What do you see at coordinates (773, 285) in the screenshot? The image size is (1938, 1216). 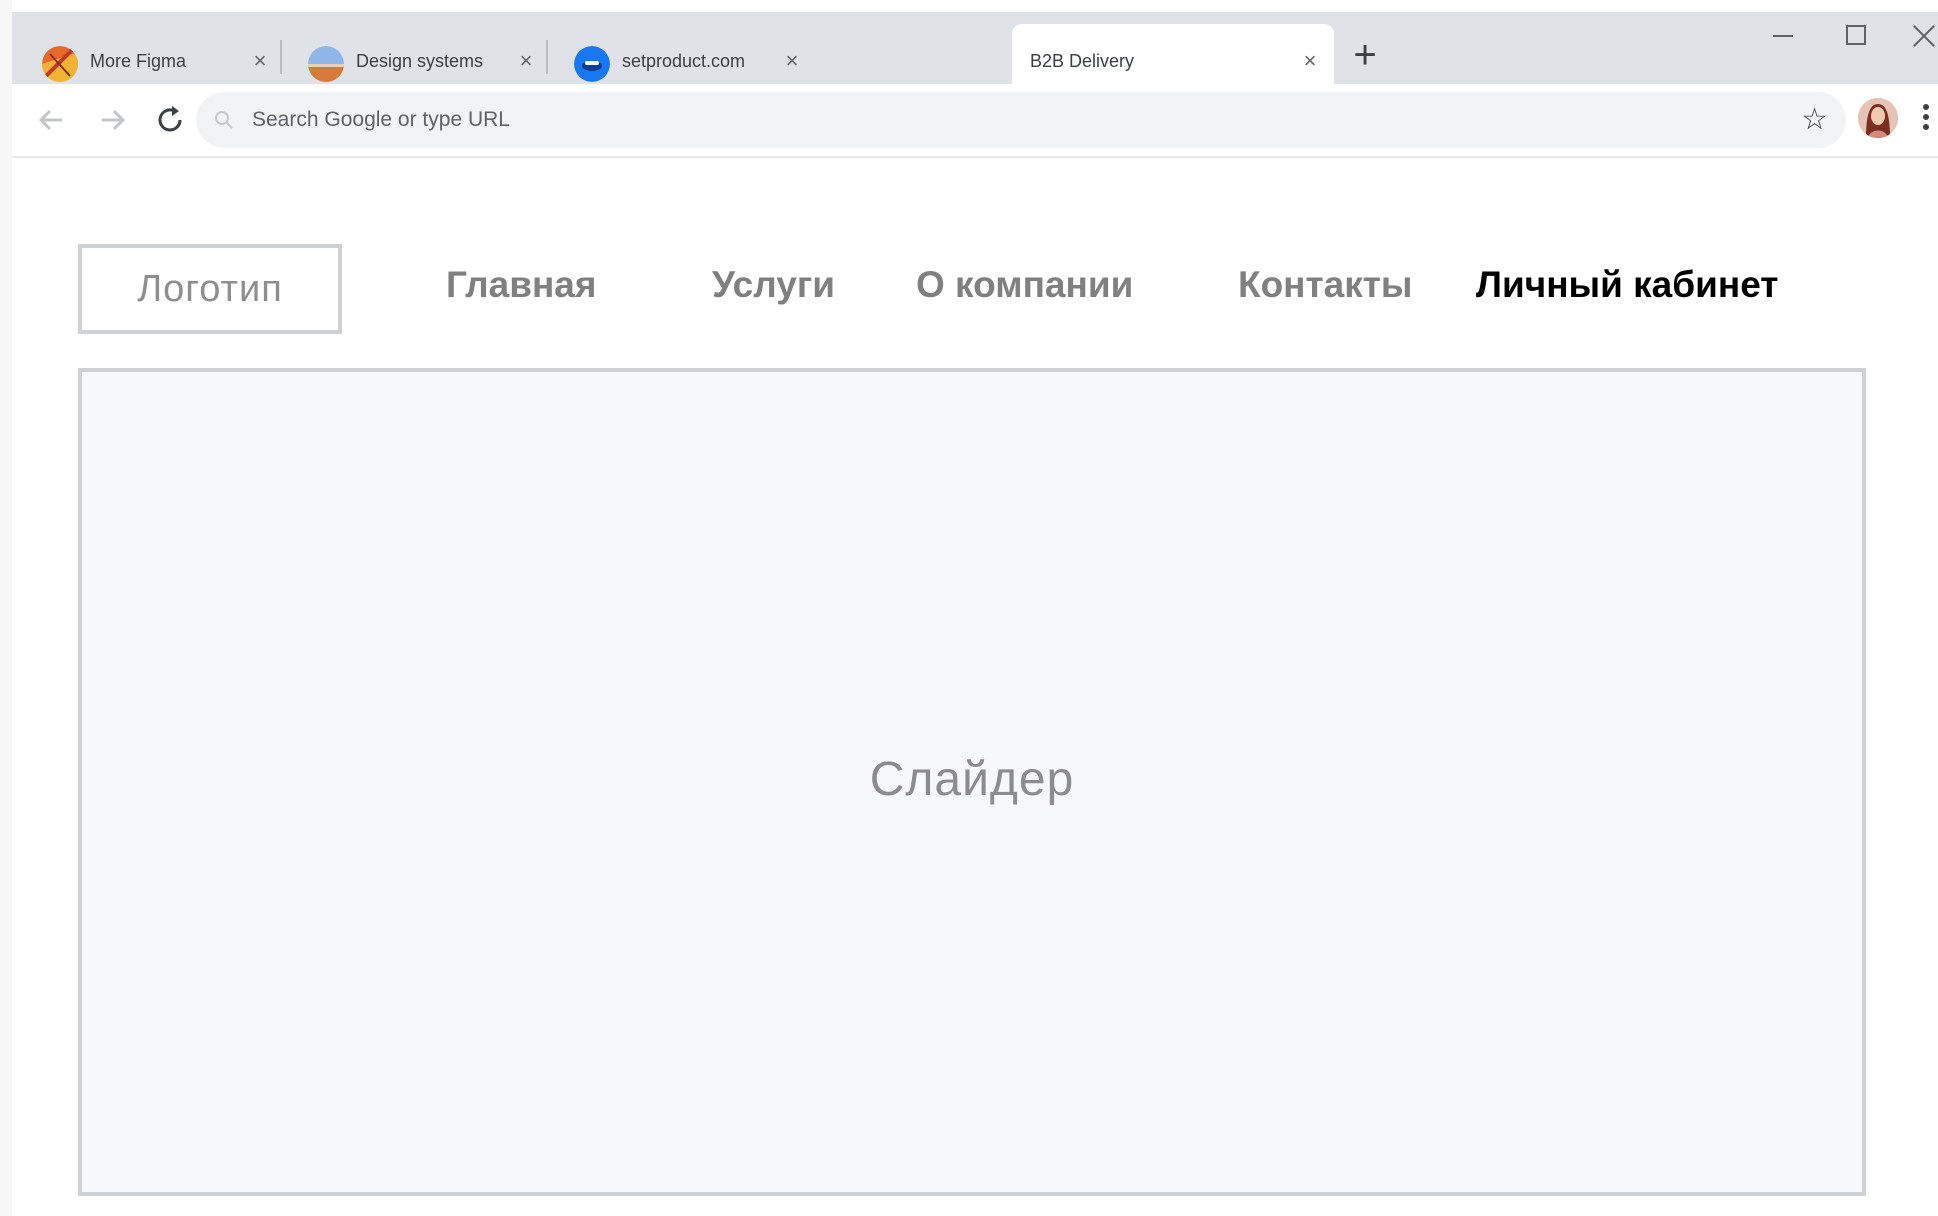 I see `nav-link-services: Услуги` at bounding box center [773, 285].